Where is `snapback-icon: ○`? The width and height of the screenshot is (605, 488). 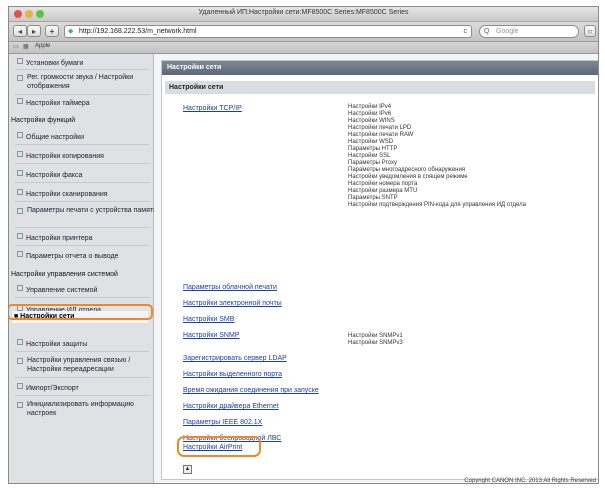
snapback-icon: ○ is located at coordinates (590, 31).